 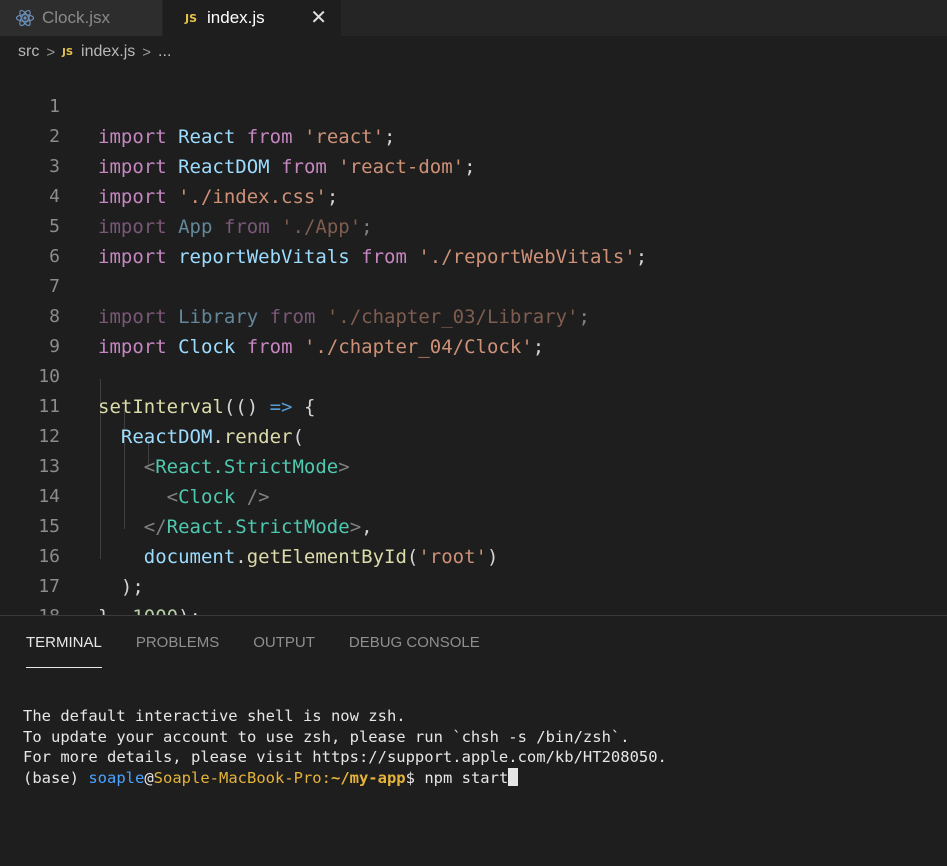 What do you see at coordinates (473, 375) in the screenshot?
I see `code-line: 10 setInterval(() => {` at bounding box center [473, 375].